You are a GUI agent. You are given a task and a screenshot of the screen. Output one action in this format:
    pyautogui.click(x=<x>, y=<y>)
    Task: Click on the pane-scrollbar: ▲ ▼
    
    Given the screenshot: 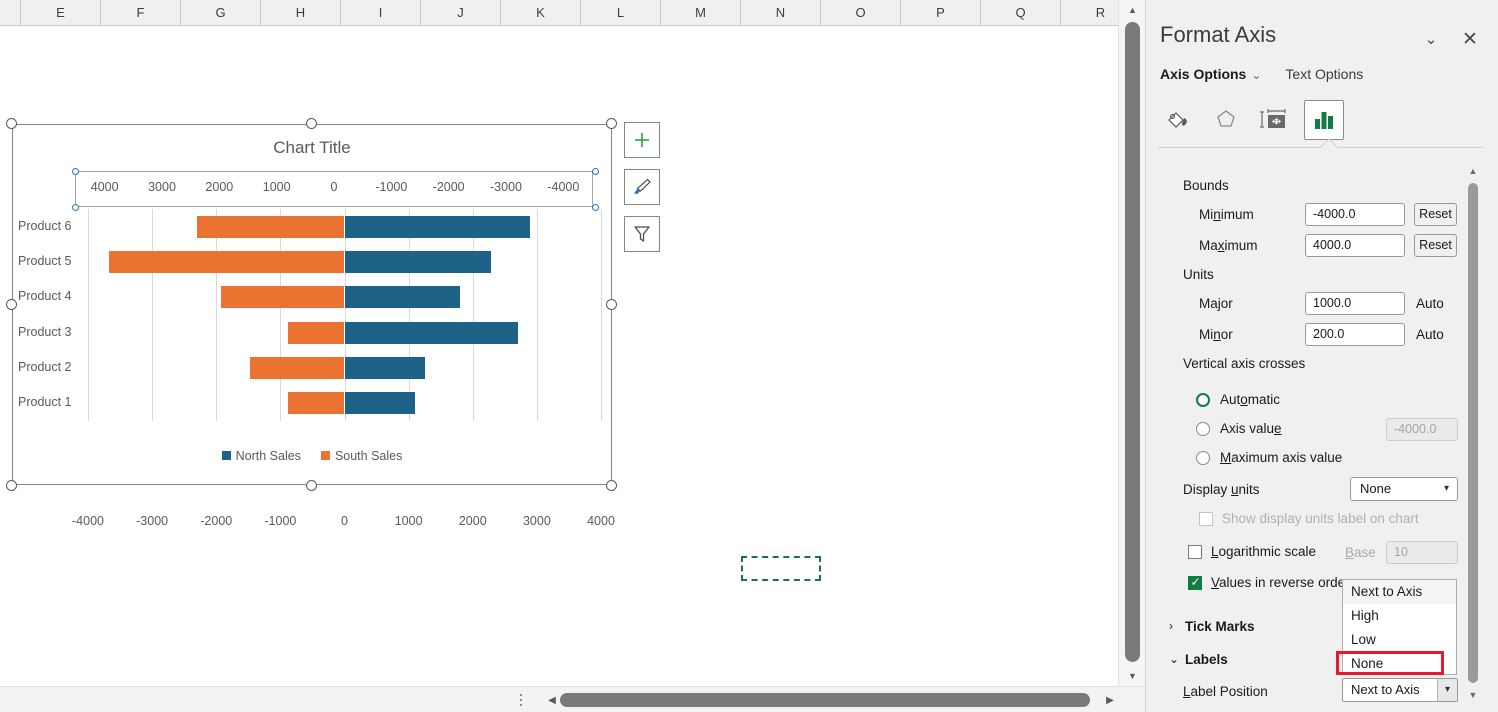 What is the action you would take?
    pyautogui.click(x=1473, y=433)
    